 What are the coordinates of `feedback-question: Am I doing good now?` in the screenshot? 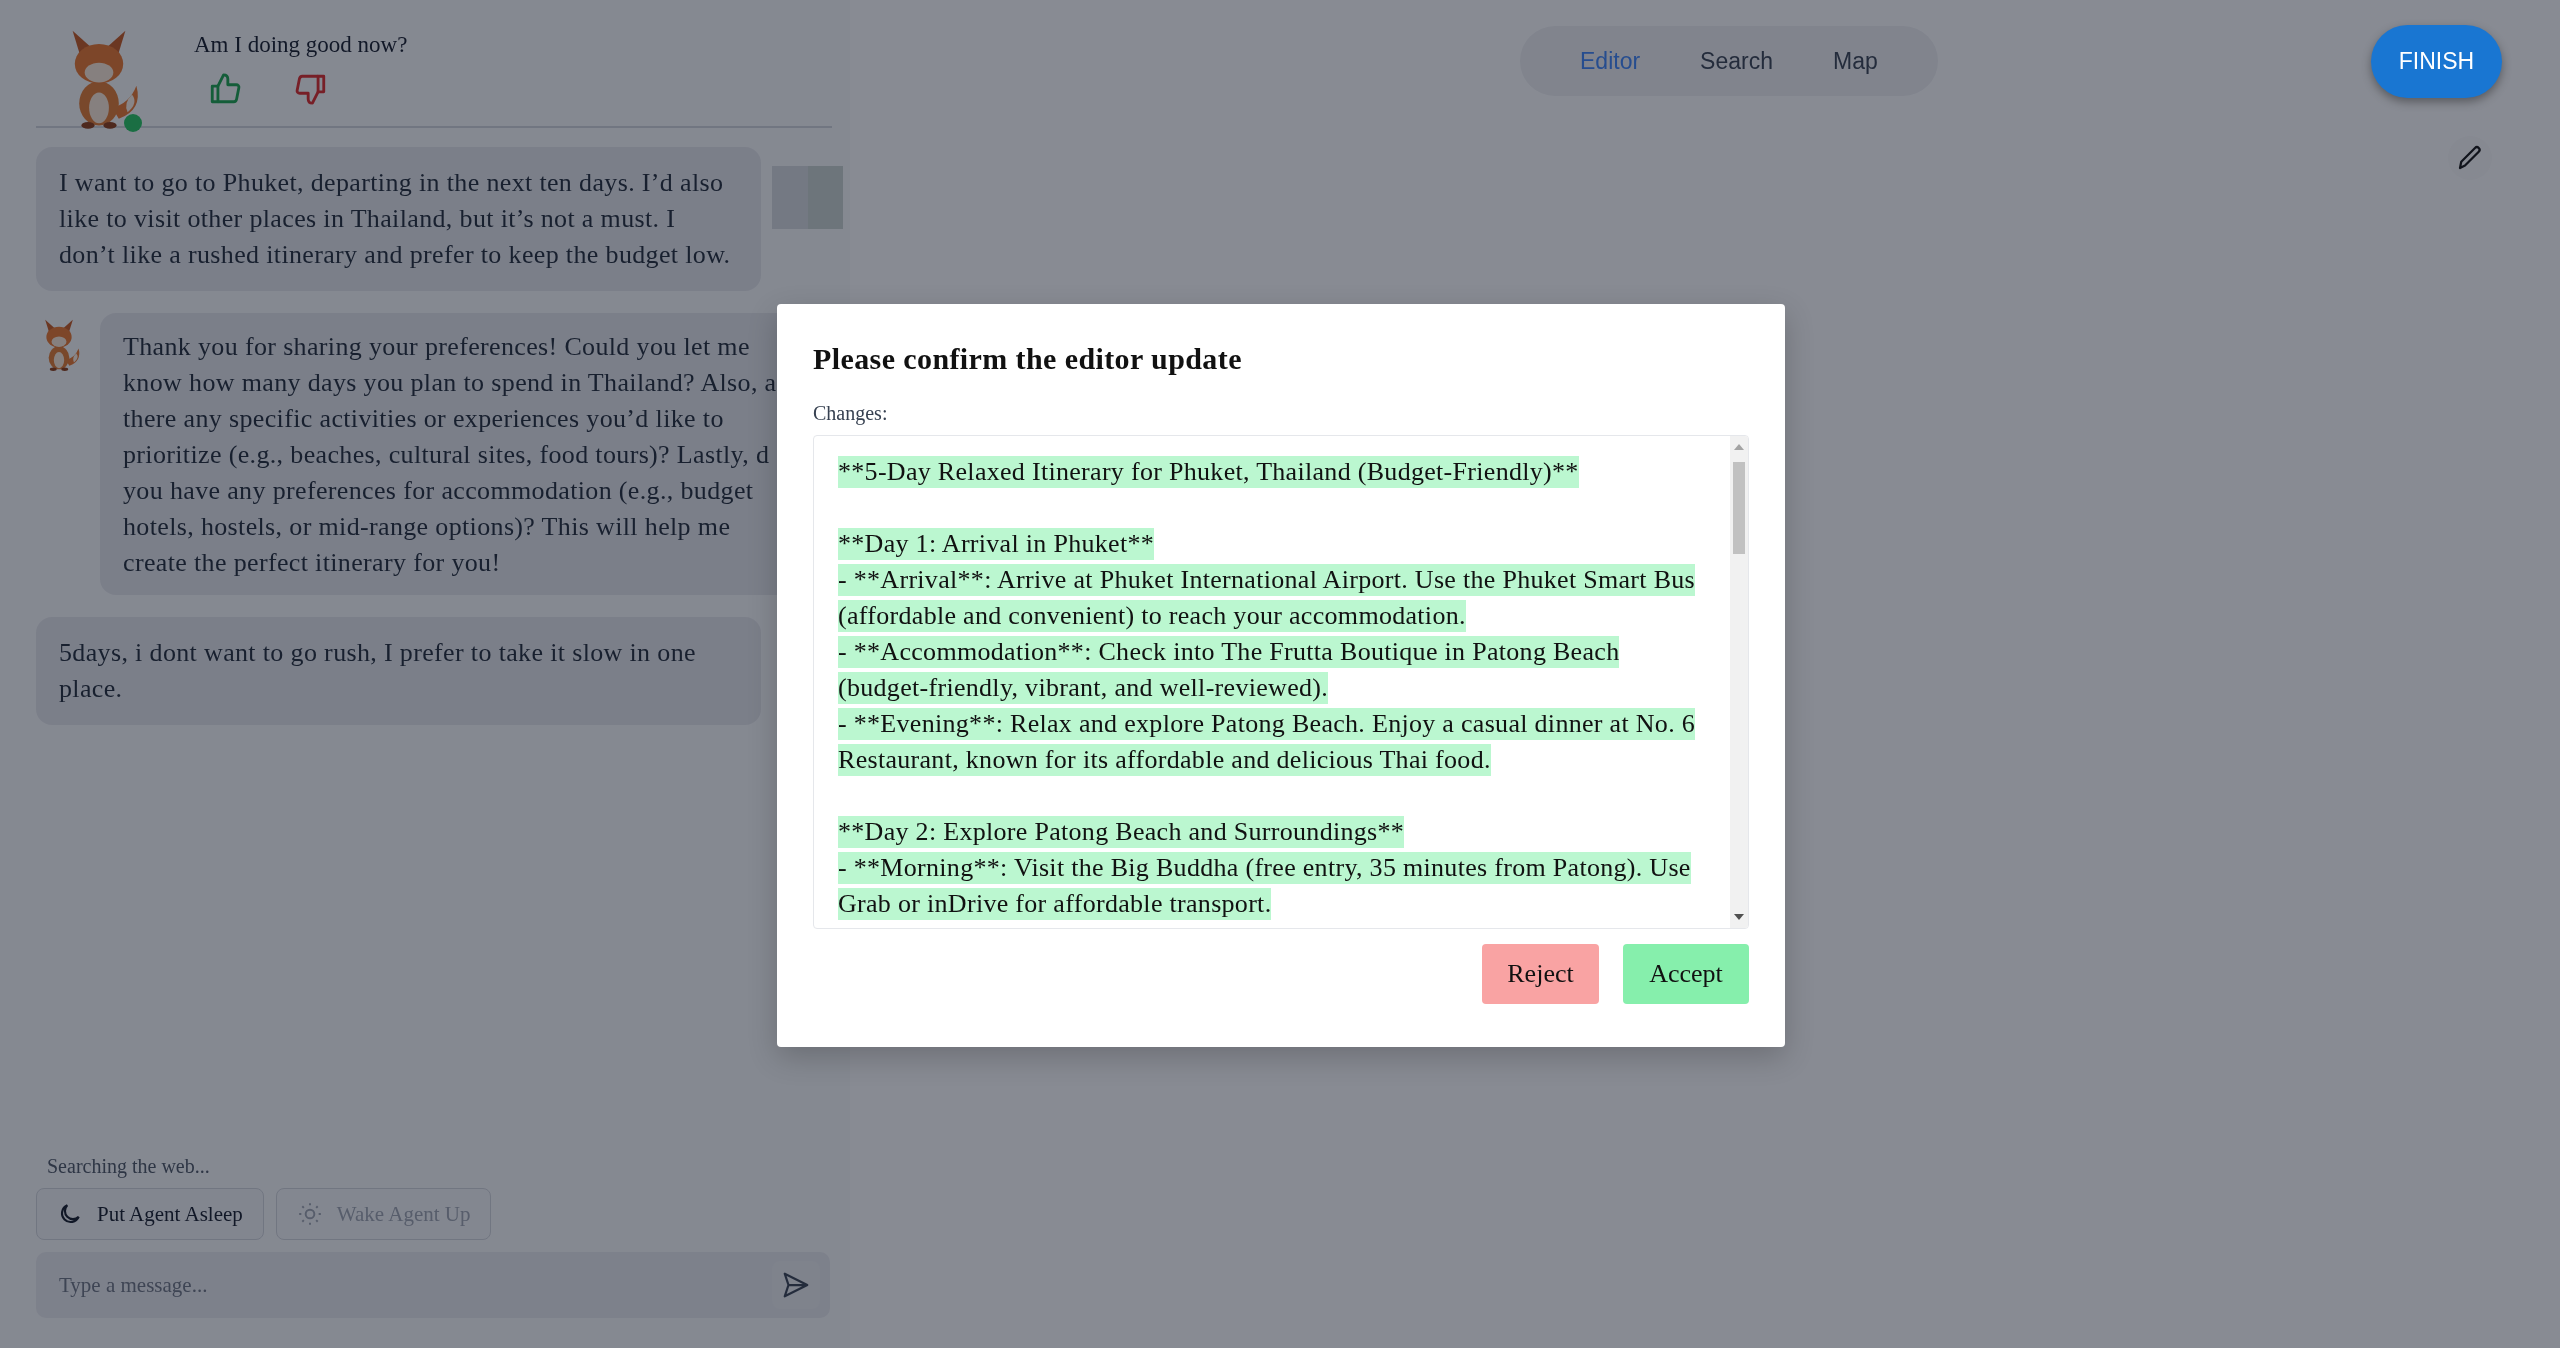 It's located at (301, 45).